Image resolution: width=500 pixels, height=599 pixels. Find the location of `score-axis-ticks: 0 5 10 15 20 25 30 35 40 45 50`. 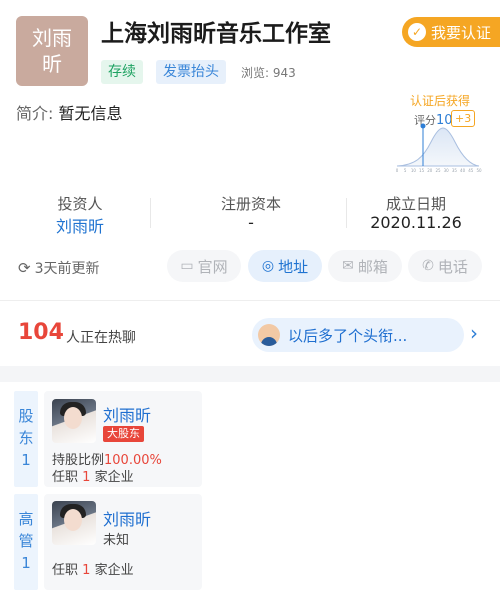

score-axis-ticks: 0 5 10 15 20 25 30 35 40 45 50 is located at coordinates (439, 170).